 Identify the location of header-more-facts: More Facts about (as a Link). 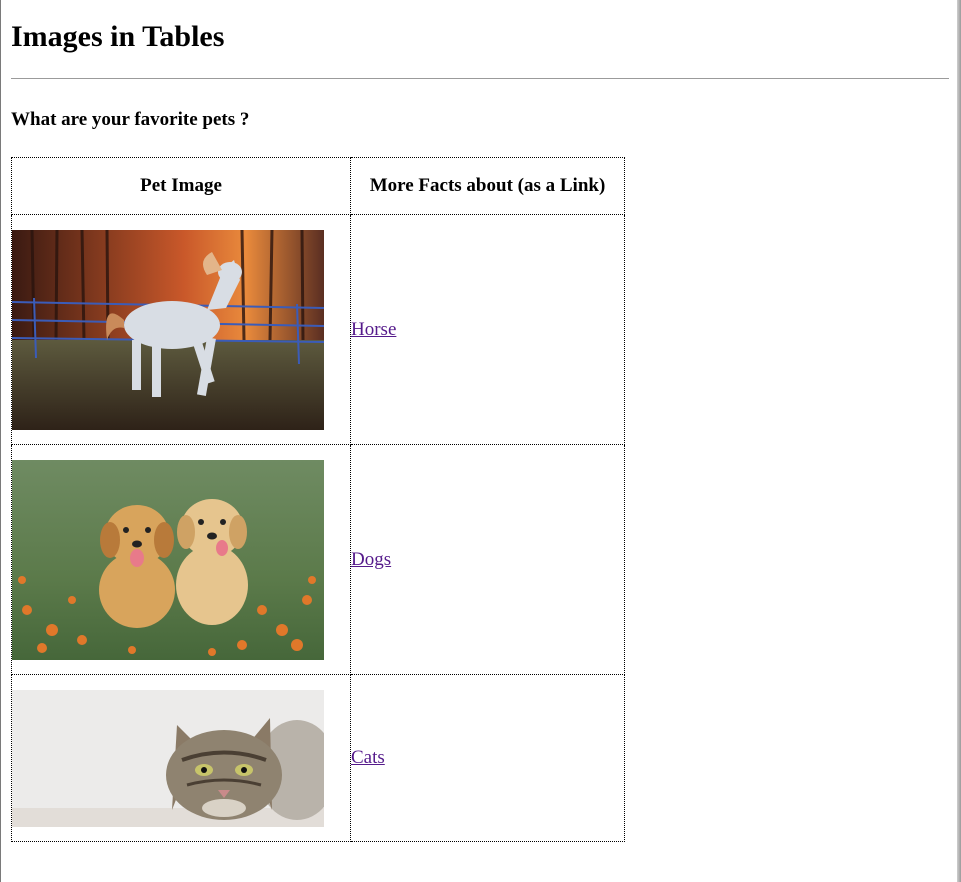
(487, 186).